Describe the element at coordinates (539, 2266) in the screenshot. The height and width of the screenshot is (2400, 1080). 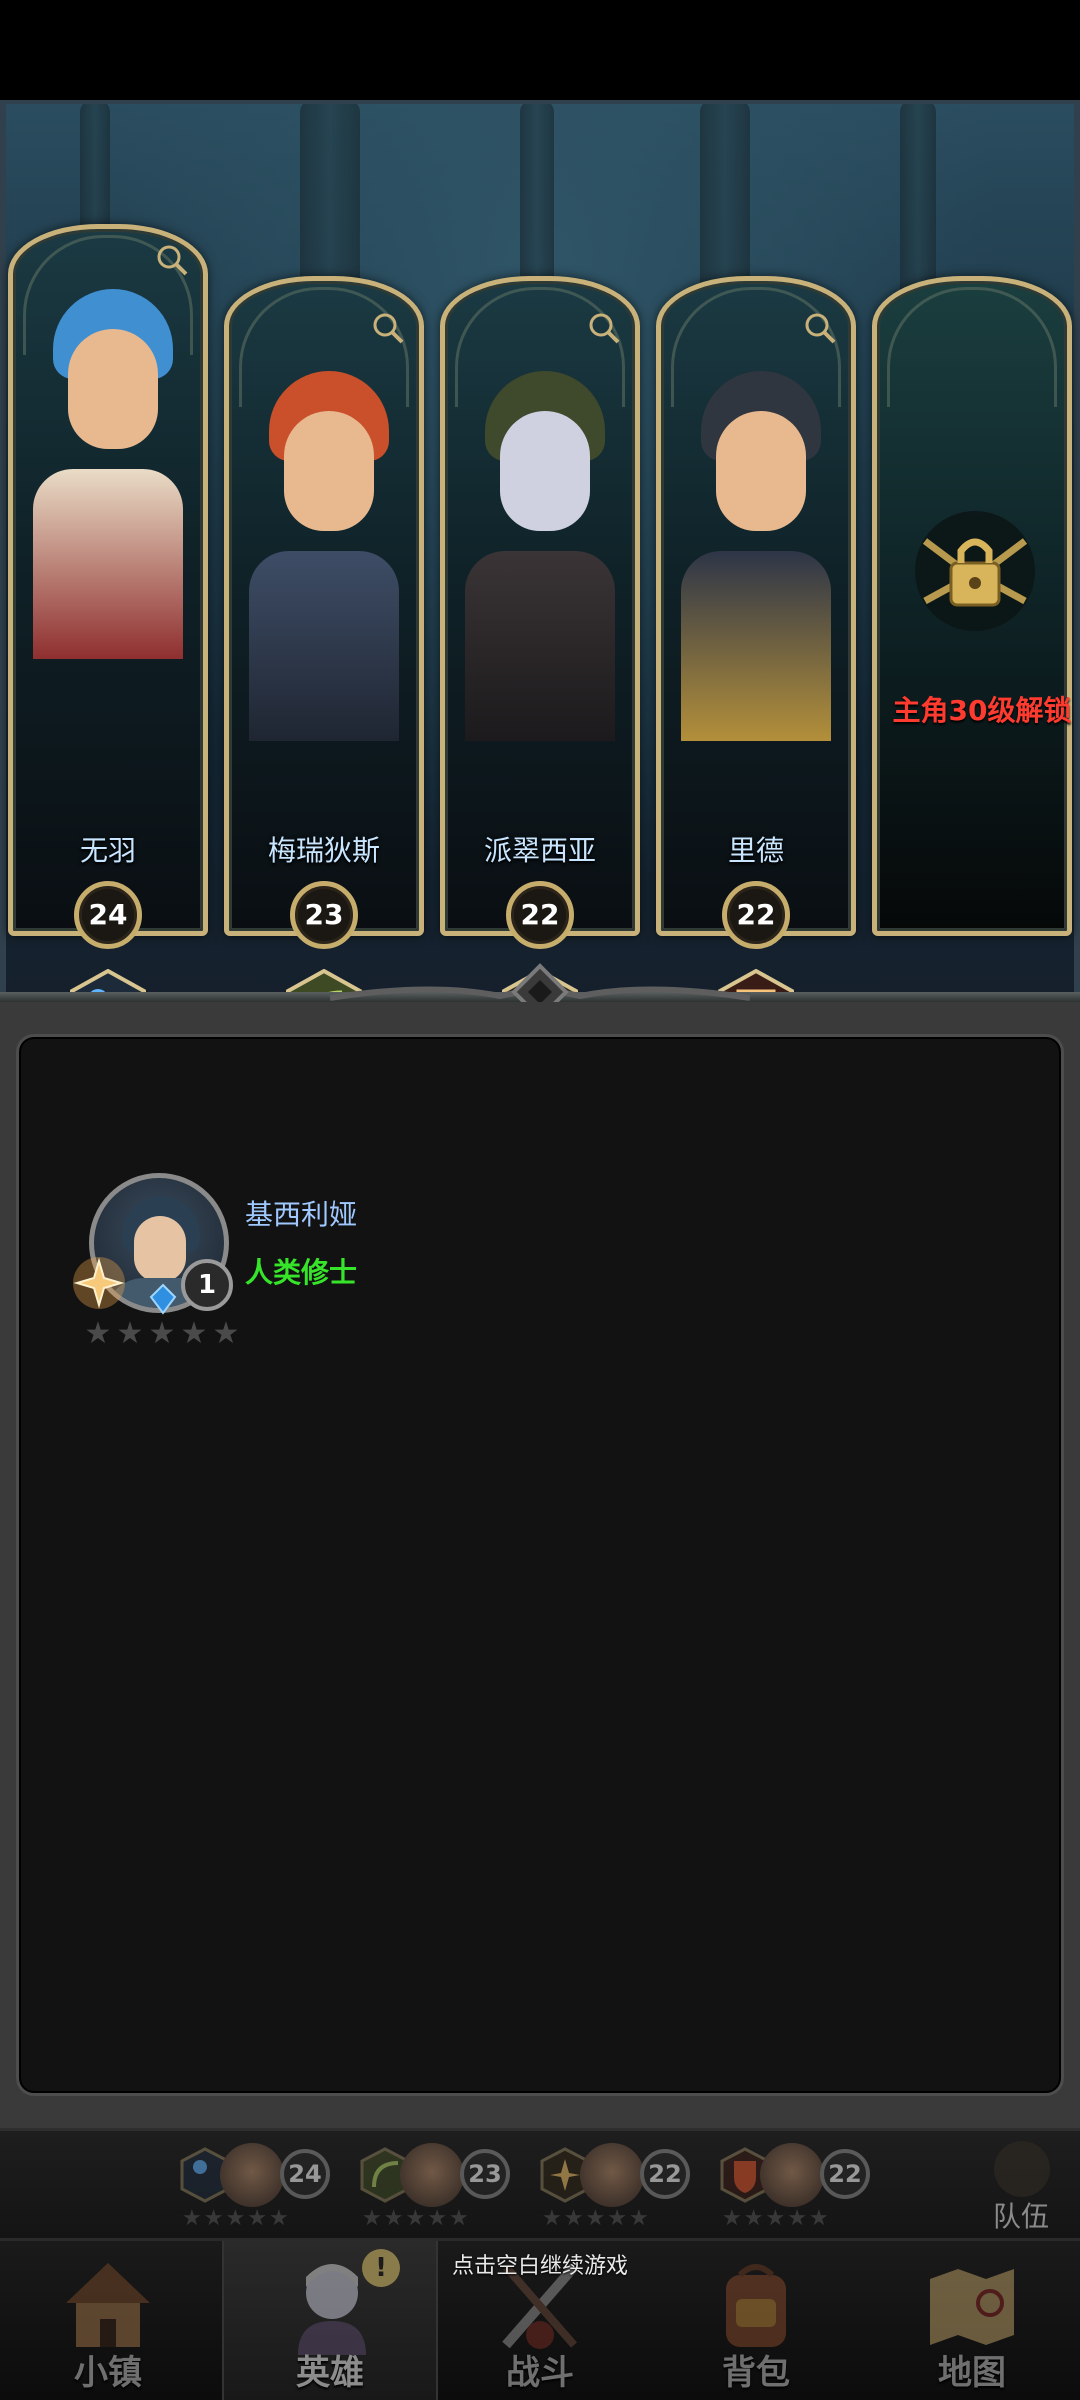
I see `continue-hint: 点击空白继续游戏` at that location.